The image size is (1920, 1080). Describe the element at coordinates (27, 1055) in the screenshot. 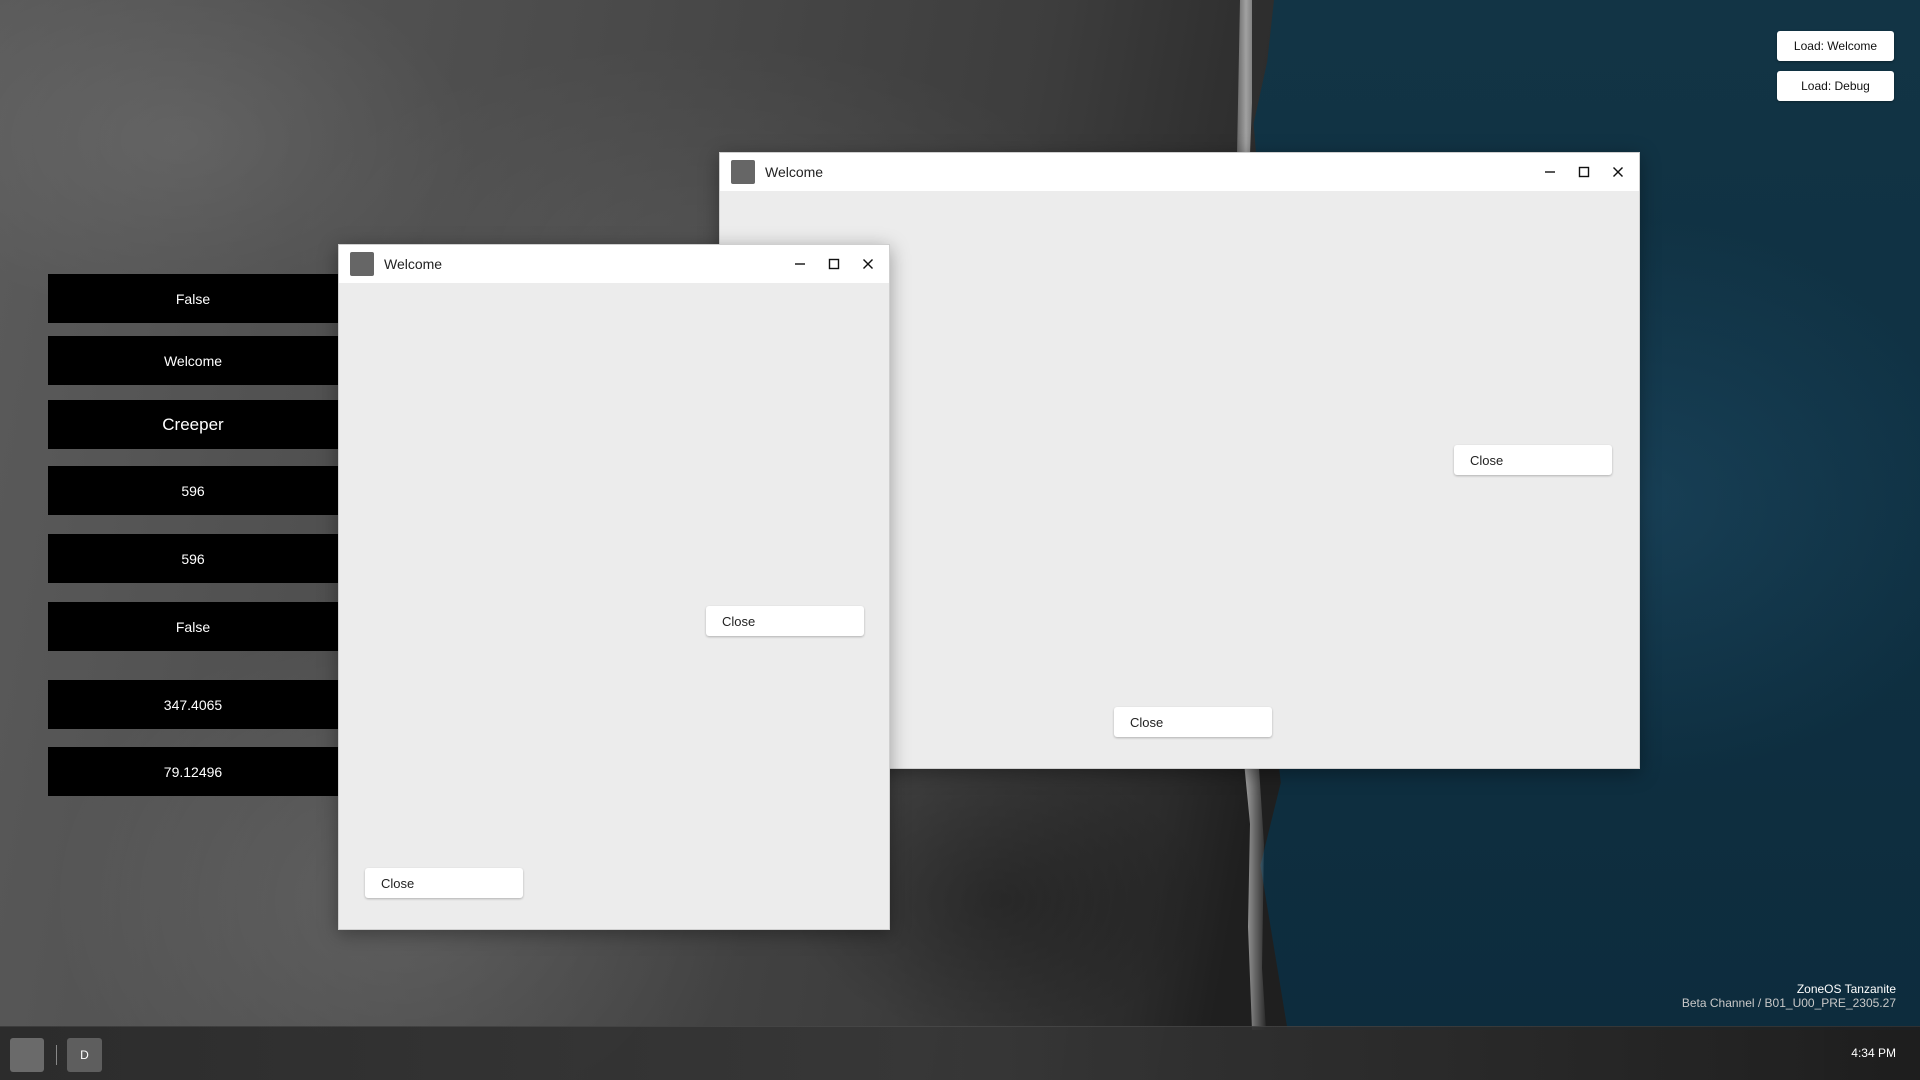

I see `start-button` at that location.